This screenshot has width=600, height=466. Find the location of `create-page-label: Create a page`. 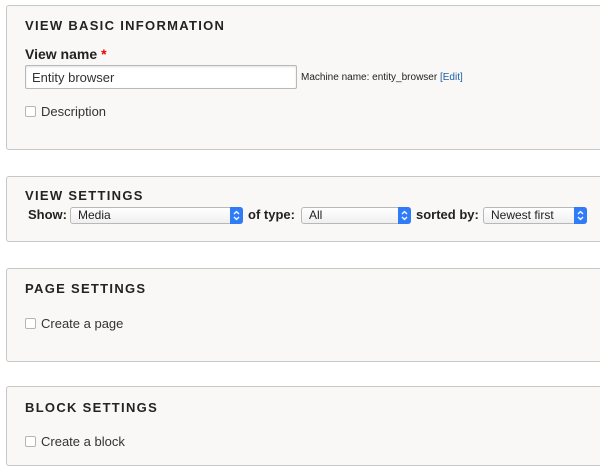

create-page-label: Create a page is located at coordinates (82, 323).